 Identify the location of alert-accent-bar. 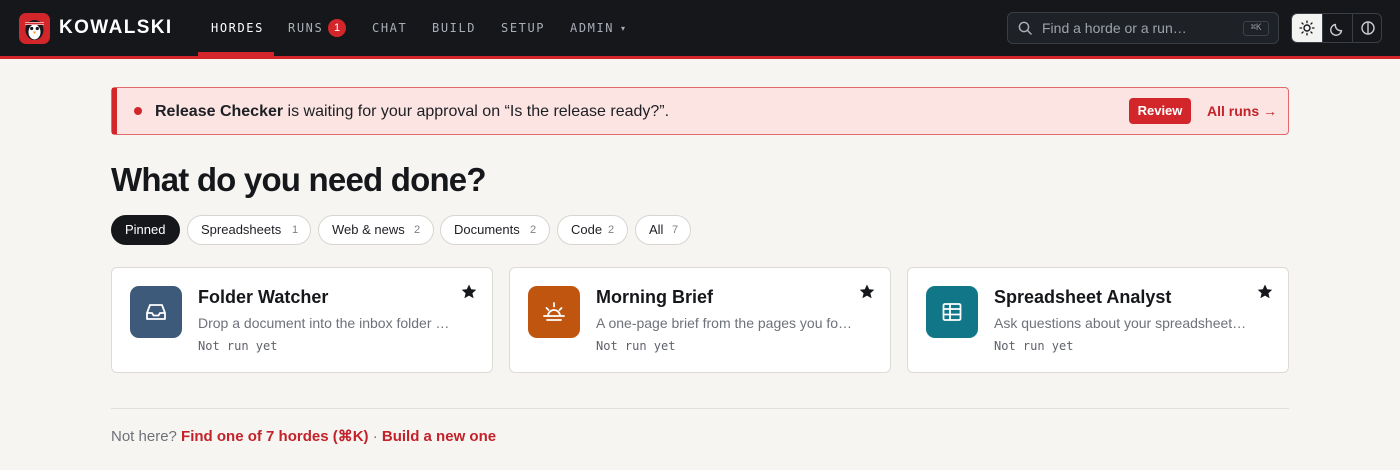
(114, 111).